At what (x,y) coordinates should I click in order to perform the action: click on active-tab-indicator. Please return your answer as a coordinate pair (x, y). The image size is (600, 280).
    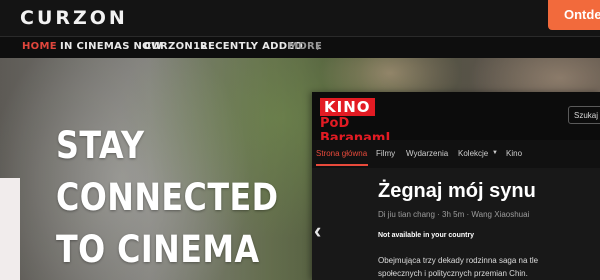
    Looking at the image, I should click on (342, 165).